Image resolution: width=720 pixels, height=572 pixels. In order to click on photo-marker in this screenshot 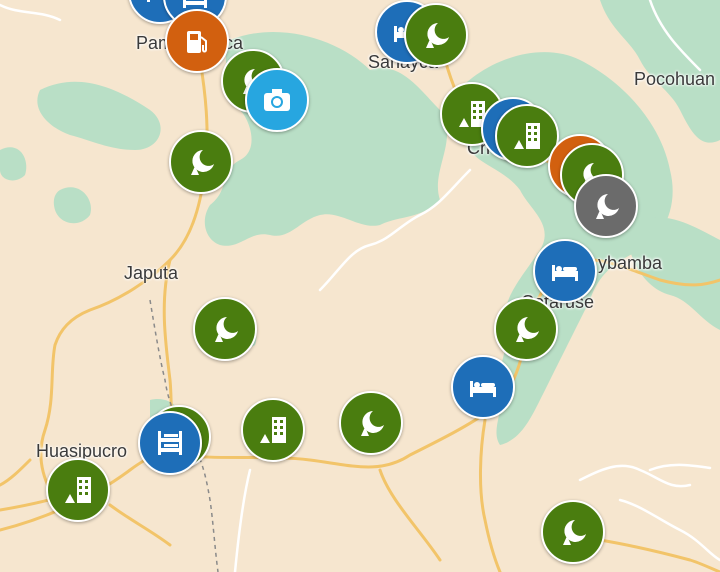, I will do `click(277, 100)`.